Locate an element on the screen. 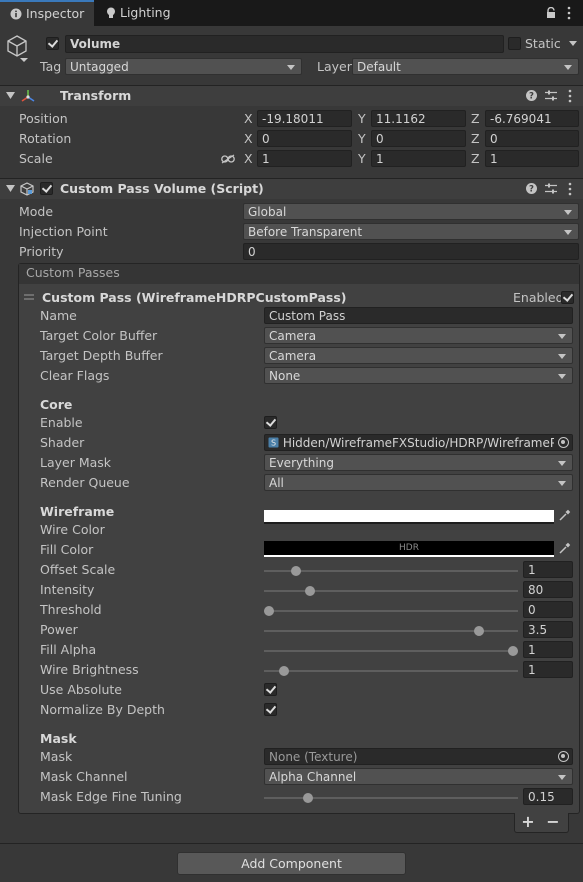  layer-dropdown: Default is located at coordinates (465, 66).